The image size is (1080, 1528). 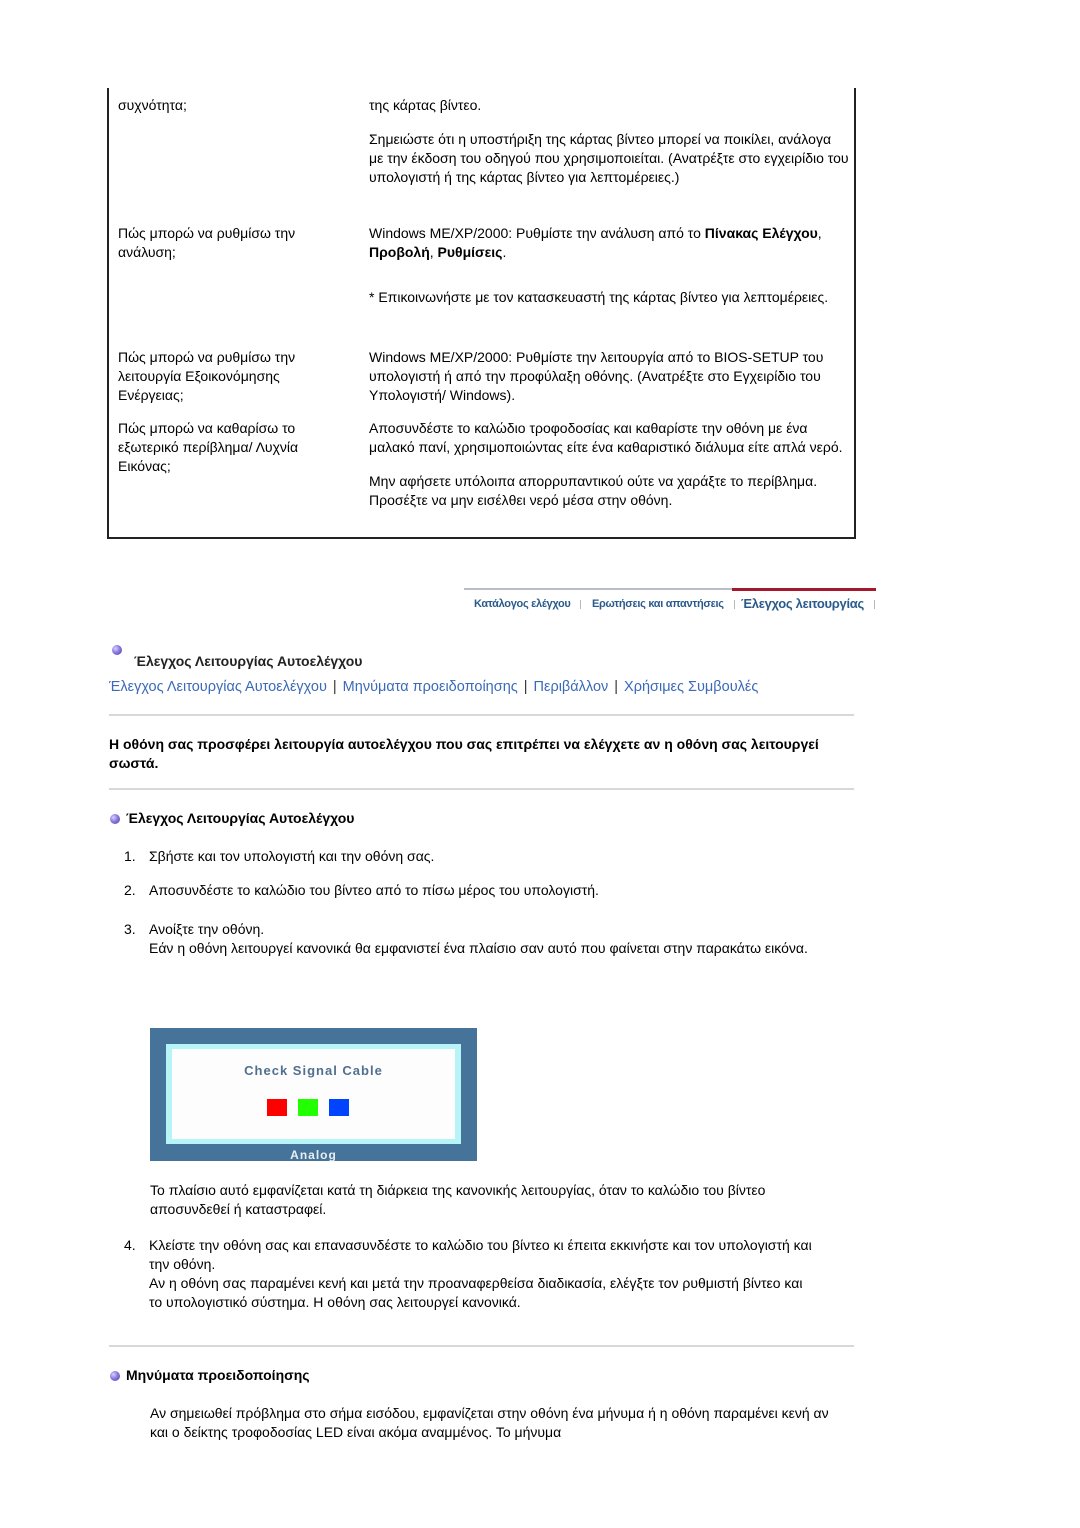 I want to click on blue-square, so click(x=339, y=1107).